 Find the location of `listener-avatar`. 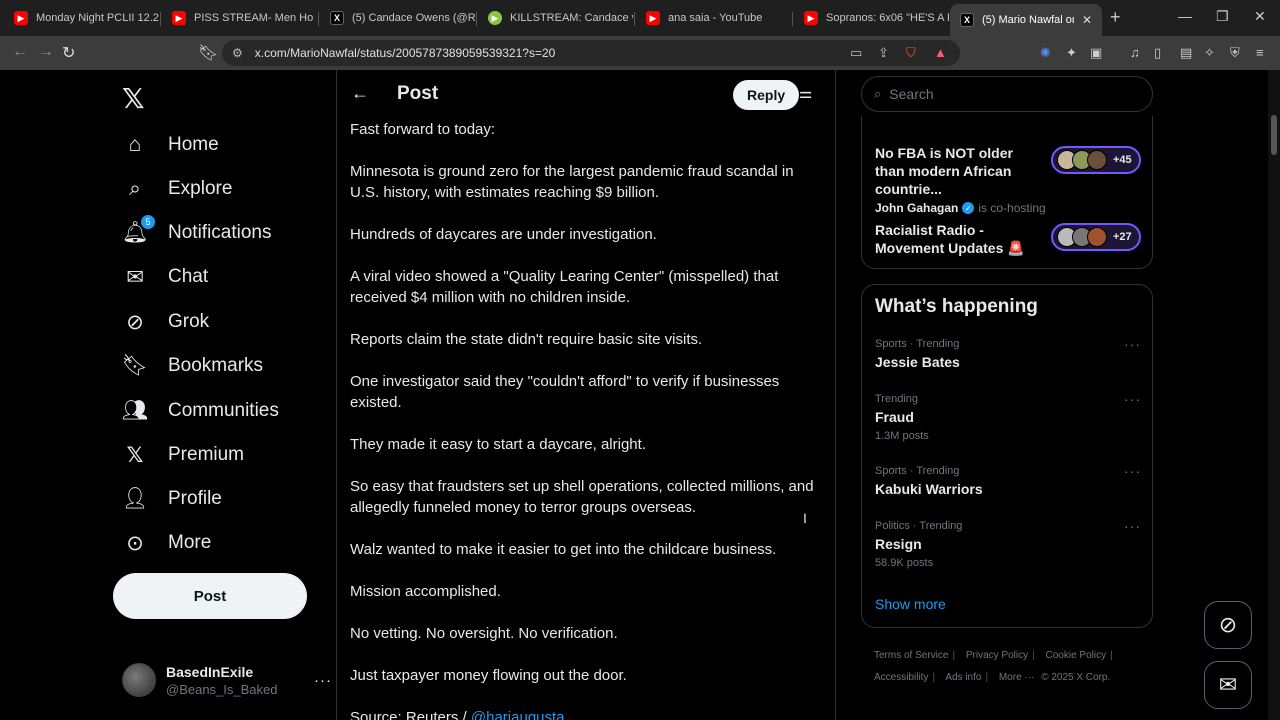

listener-avatar is located at coordinates (1097, 160).